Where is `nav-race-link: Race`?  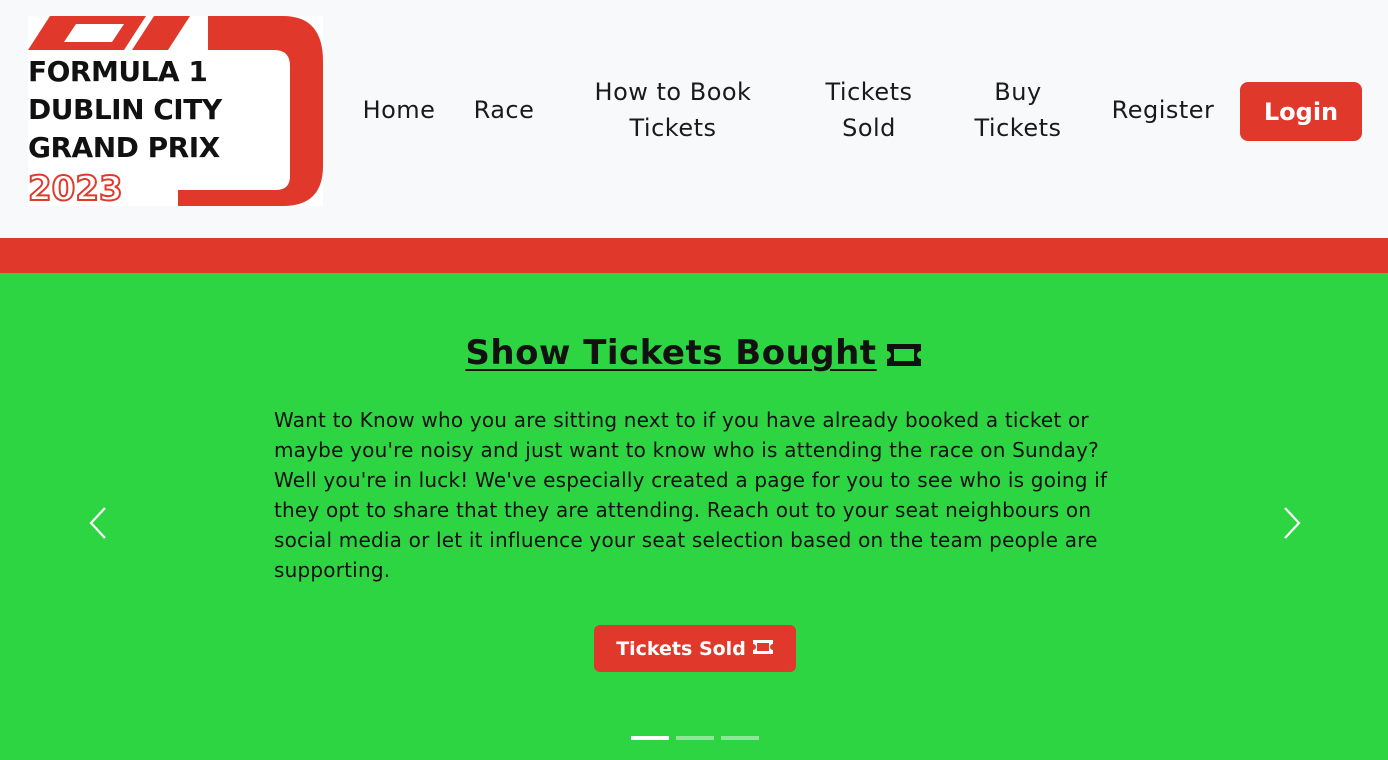 nav-race-link: Race is located at coordinates (504, 110).